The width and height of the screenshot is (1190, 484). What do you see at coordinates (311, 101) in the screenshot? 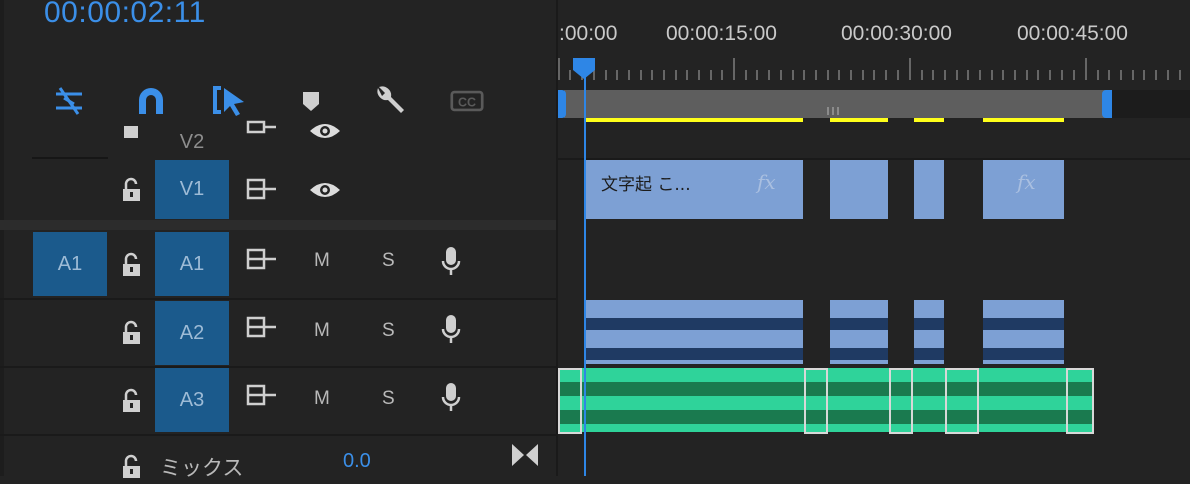
I see `marker-icon` at bounding box center [311, 101].